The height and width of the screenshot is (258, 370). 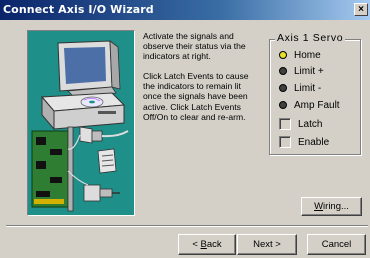 What do you see at coordinates (187, 226) in the screenshot?
I see `separator` at bounding box center [187, 226].